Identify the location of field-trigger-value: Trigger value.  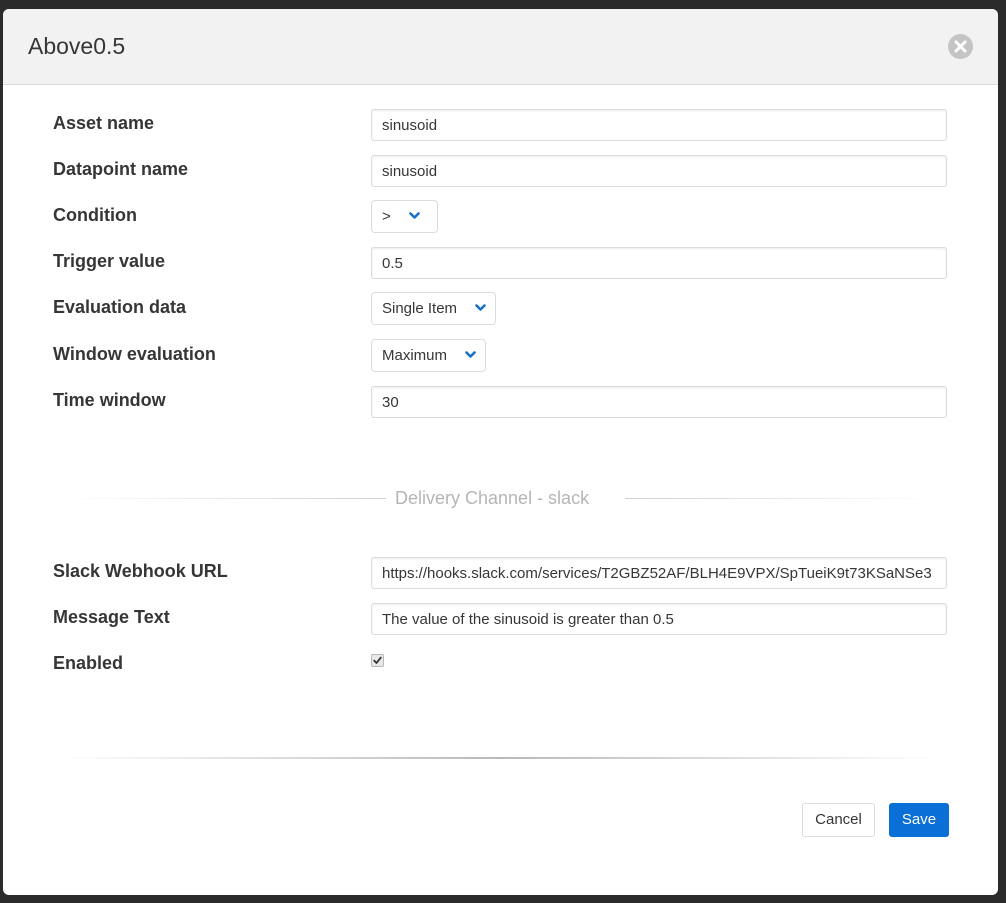
(500, 264).